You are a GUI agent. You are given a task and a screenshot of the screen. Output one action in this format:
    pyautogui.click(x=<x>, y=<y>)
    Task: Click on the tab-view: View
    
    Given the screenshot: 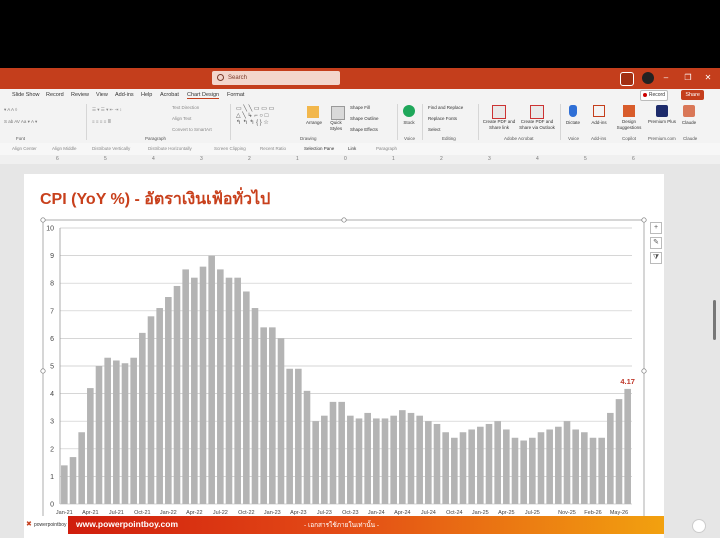 What is the action you would take?
    pyautogui.click(x=102, y=95)
    